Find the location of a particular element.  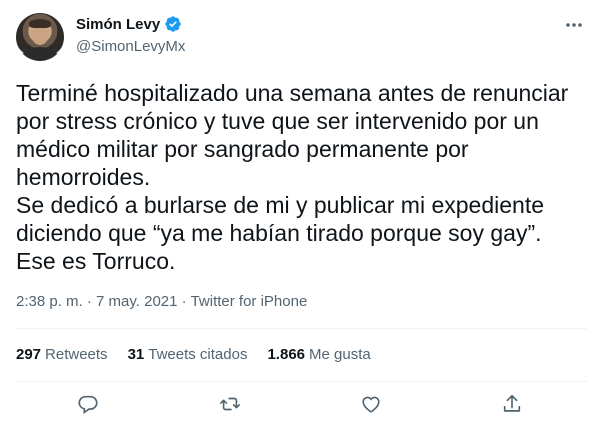

tweet-time: 2:38 p. m. is located at coordinates (49, 301).